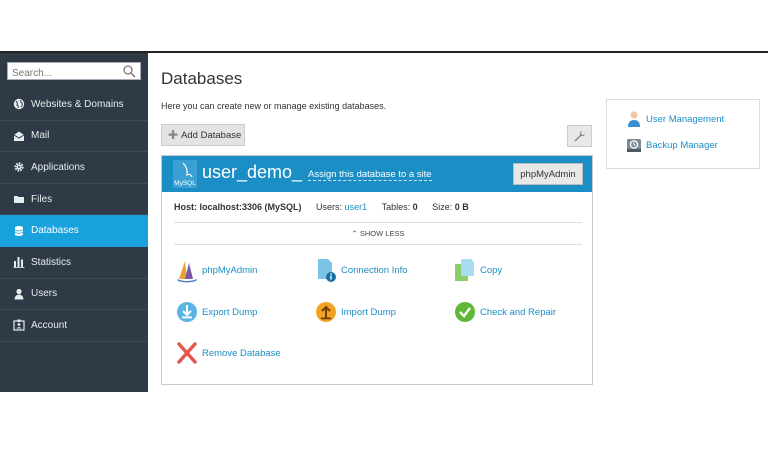 This screenshot has width=768, height=450. What do you see at coordinates (173, 135) in the screenshot?
I see `plus-icon: ✚` at bounding box center [173, 135].